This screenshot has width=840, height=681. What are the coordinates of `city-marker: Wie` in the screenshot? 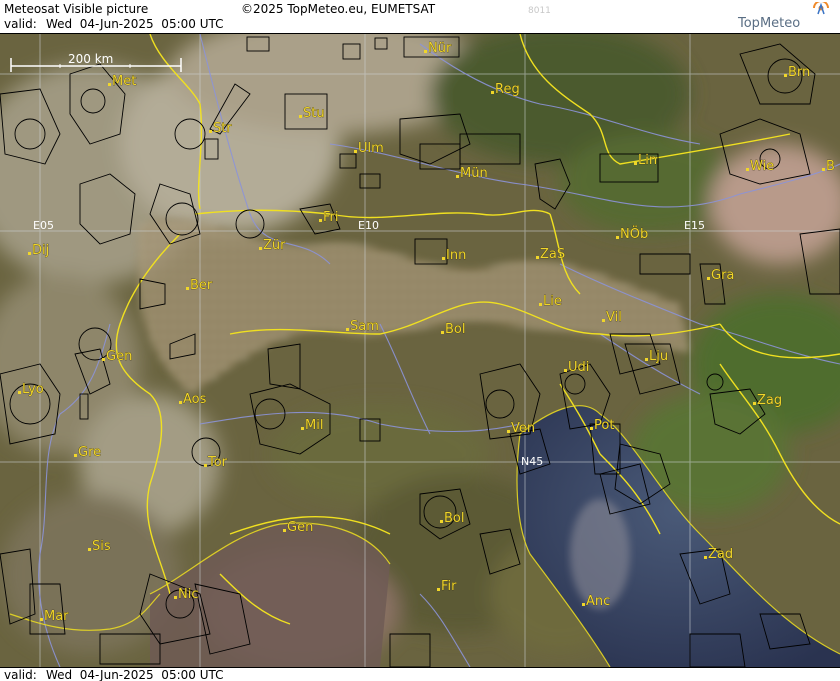 It's located at (760, 166).